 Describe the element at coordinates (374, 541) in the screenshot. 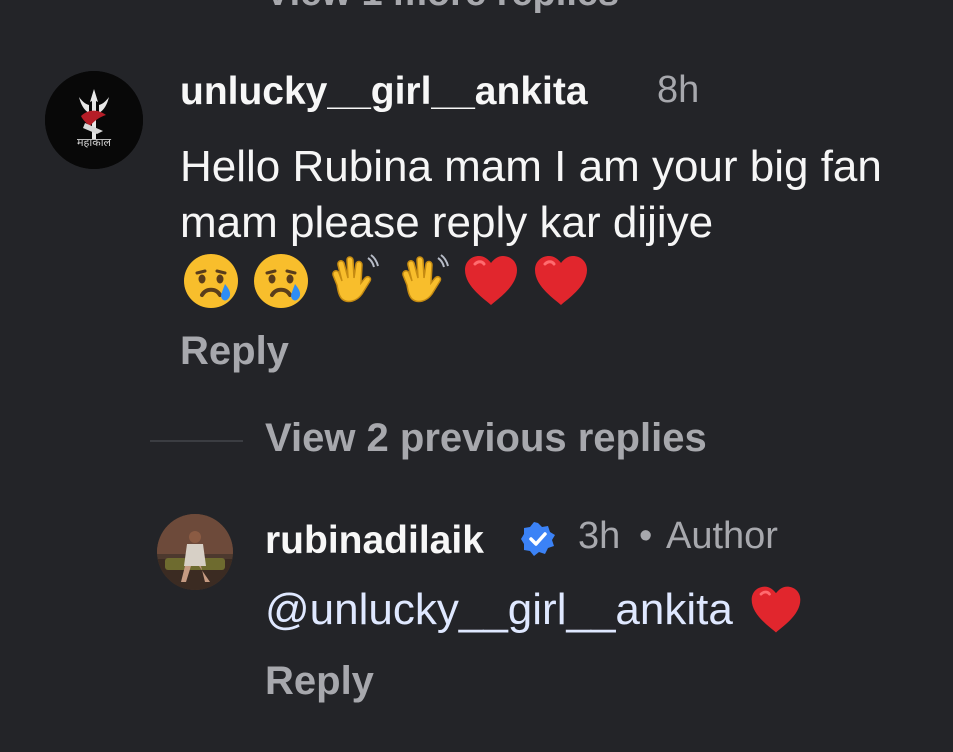

I see `reply-username: rubinadilaik` at that location.